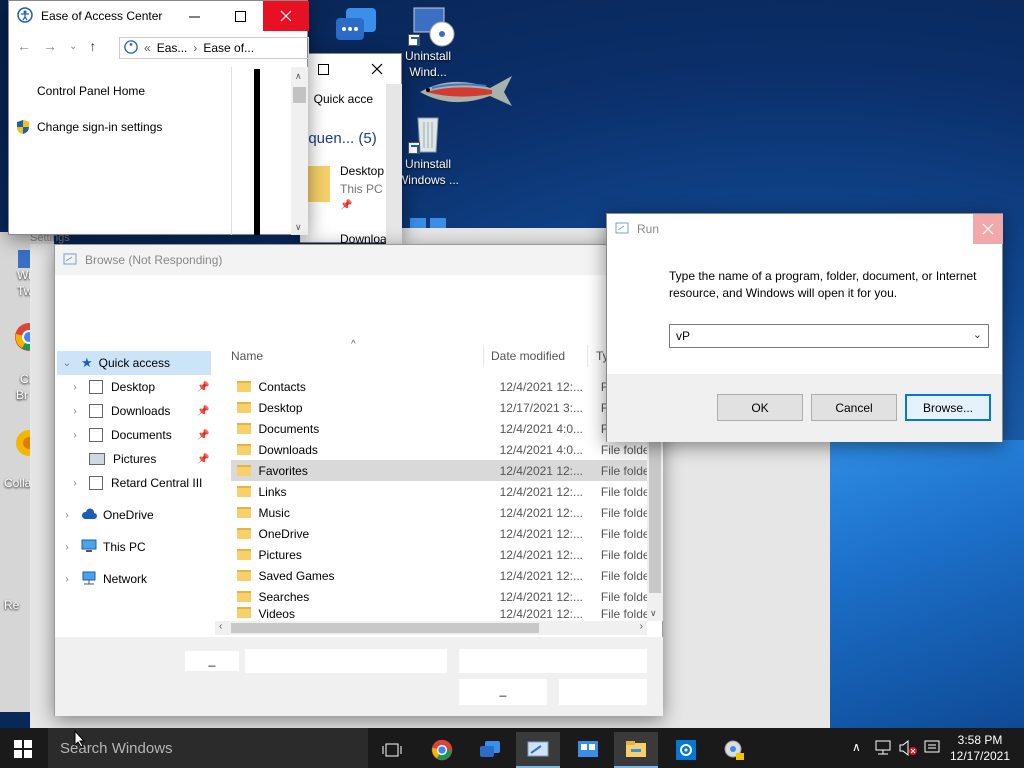  What do you see at coordinates (641, 626) in the screenshot?
I see `scroll-right-icon: ›` at bounding box center [641, 626].